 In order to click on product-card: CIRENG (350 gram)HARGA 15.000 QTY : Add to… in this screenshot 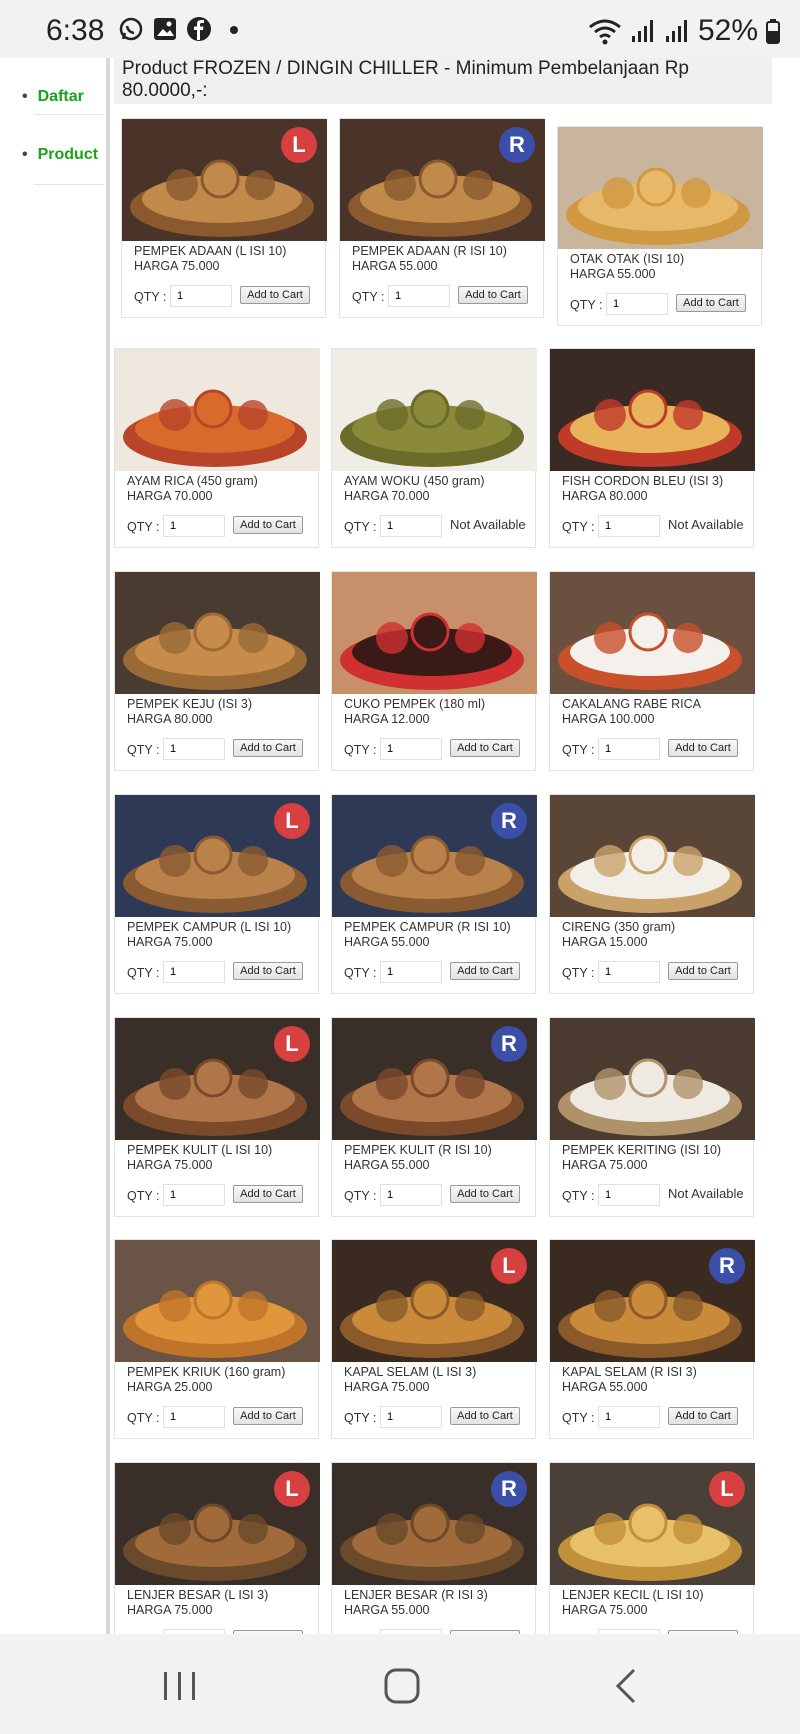, I will do `click(652, 894)`.